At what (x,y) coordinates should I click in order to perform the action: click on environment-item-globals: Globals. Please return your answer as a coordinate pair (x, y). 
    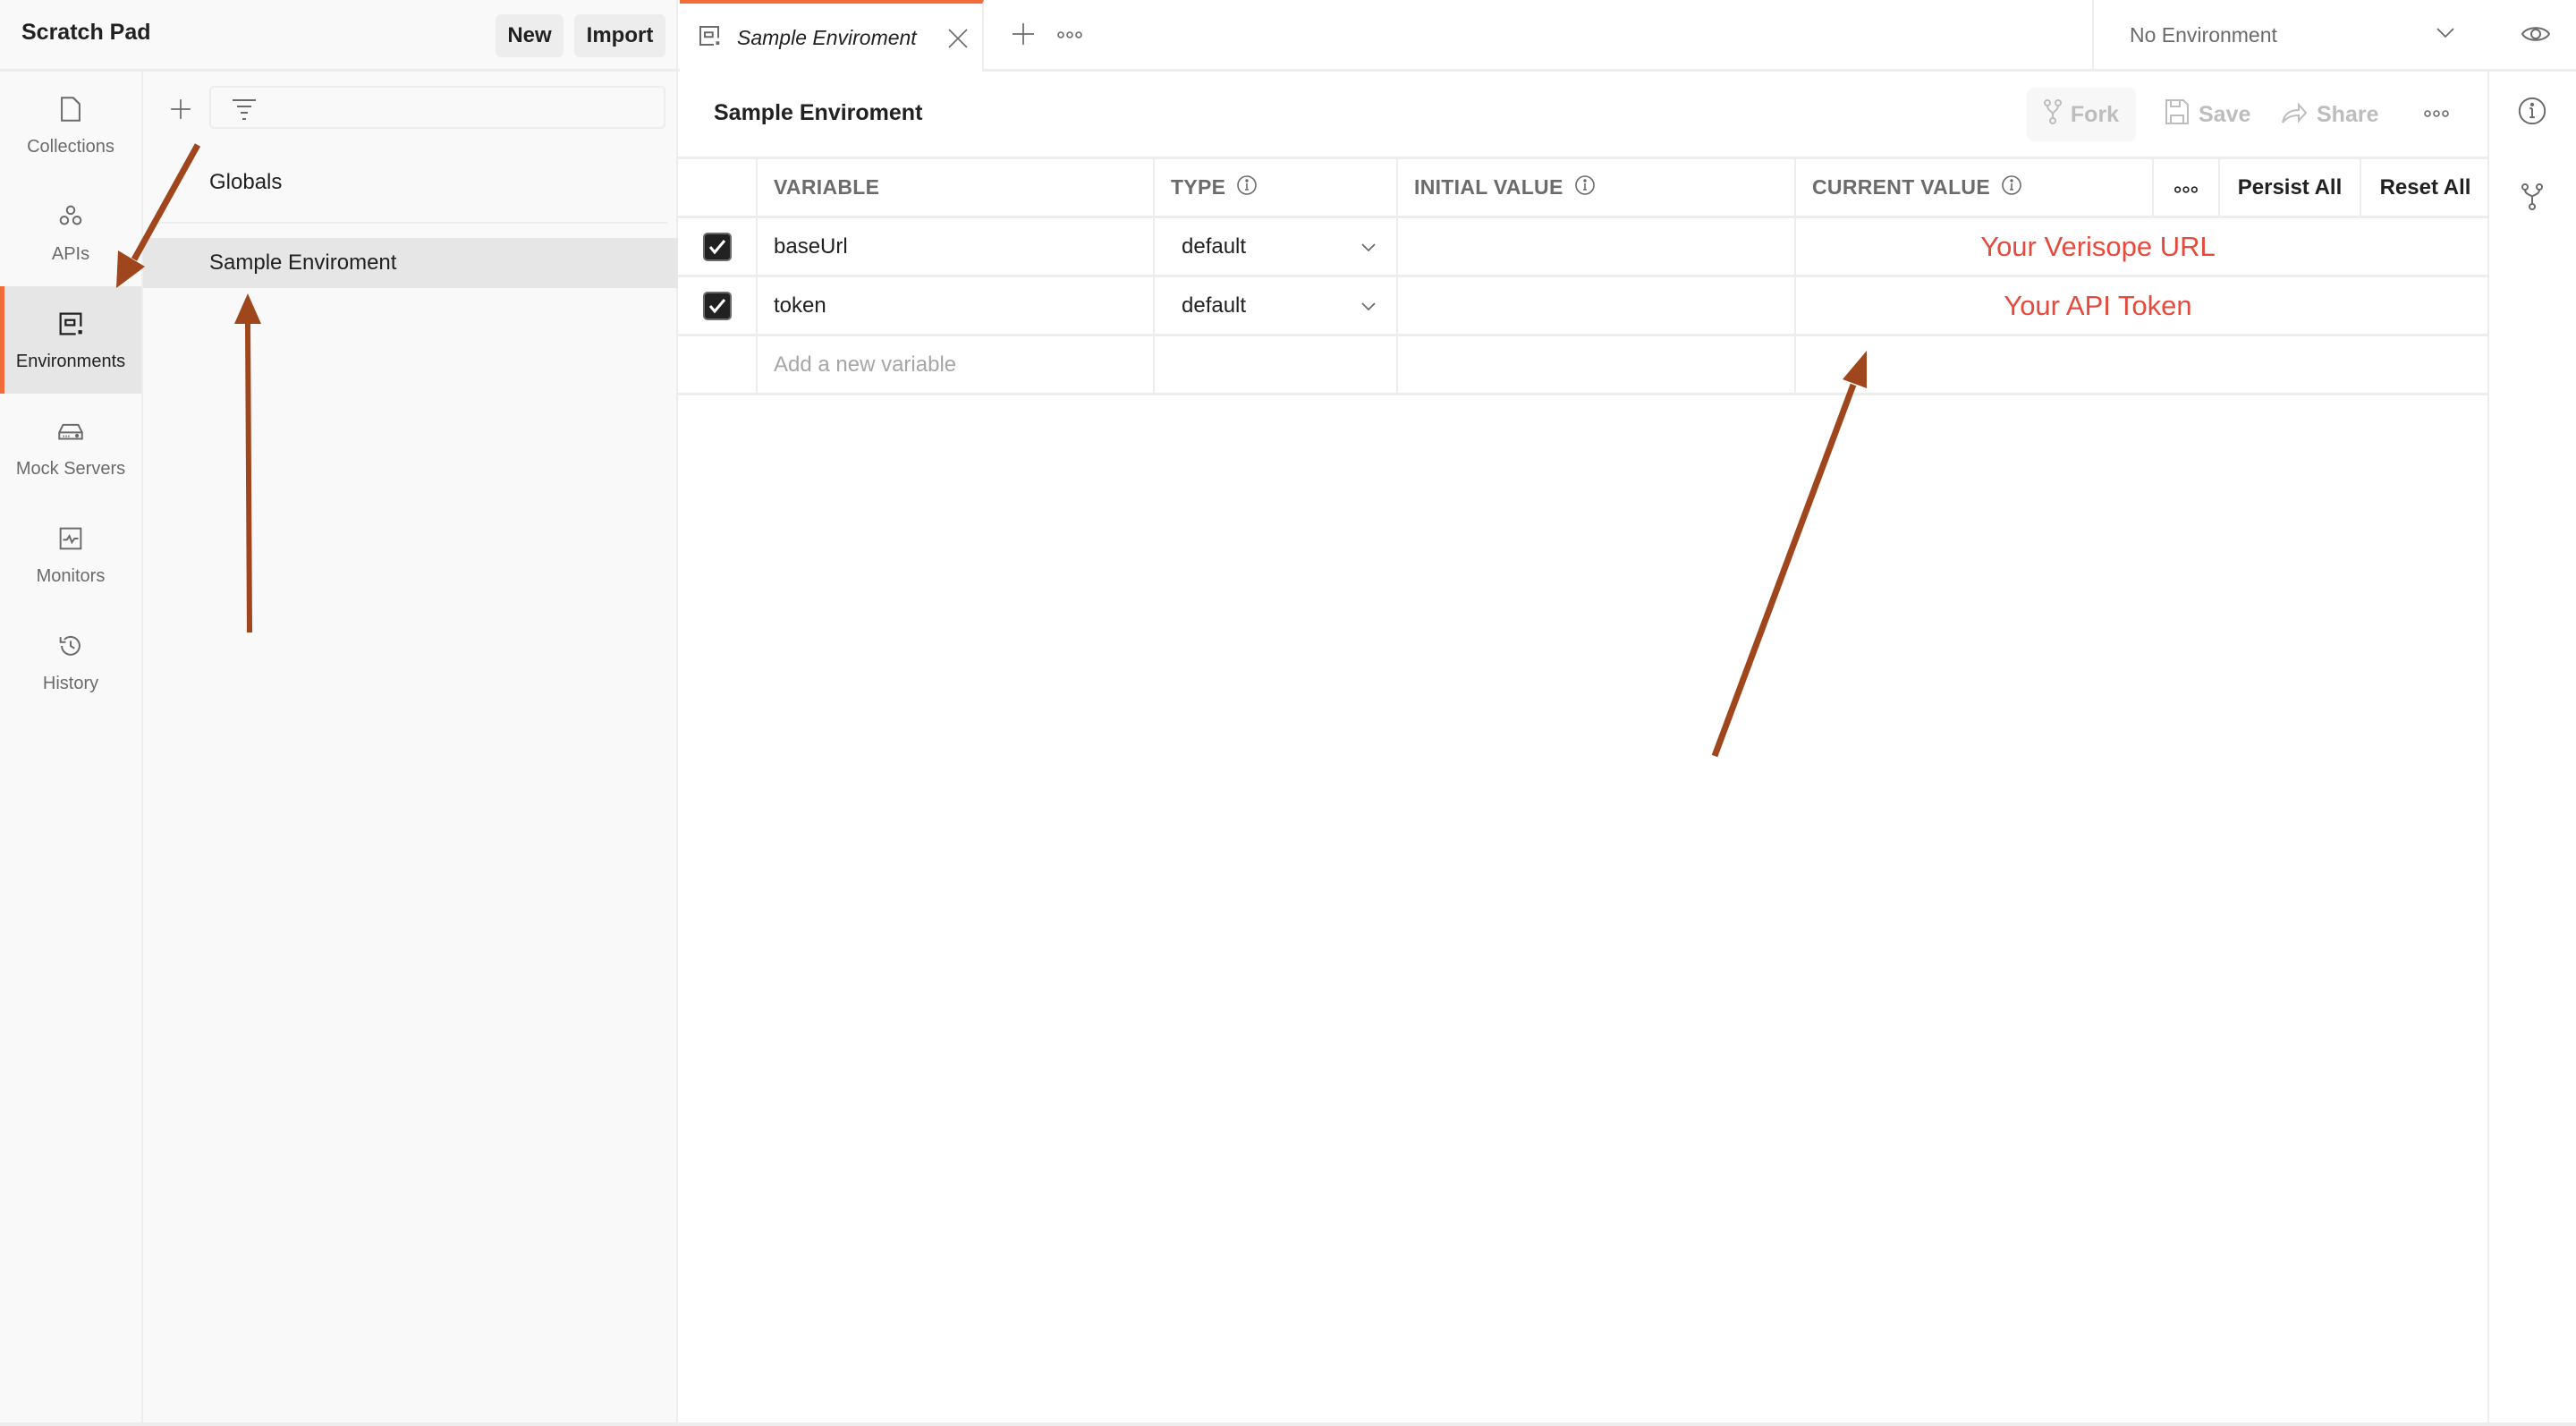
    Looking at the image, I should click on (410, 183).